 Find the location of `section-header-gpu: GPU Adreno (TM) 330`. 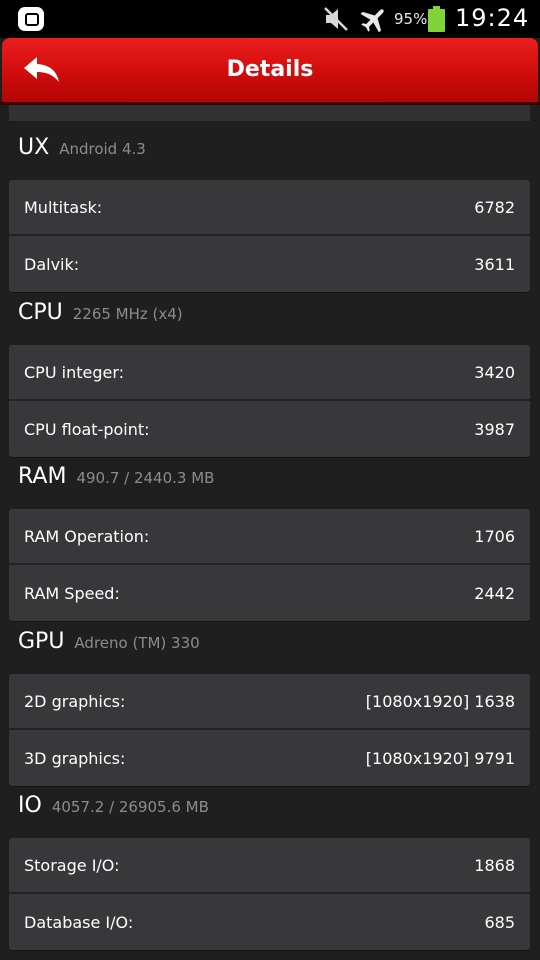

section-header-gpu: GPU Adreno (TM) 330 is located at coordinates (109, 649).